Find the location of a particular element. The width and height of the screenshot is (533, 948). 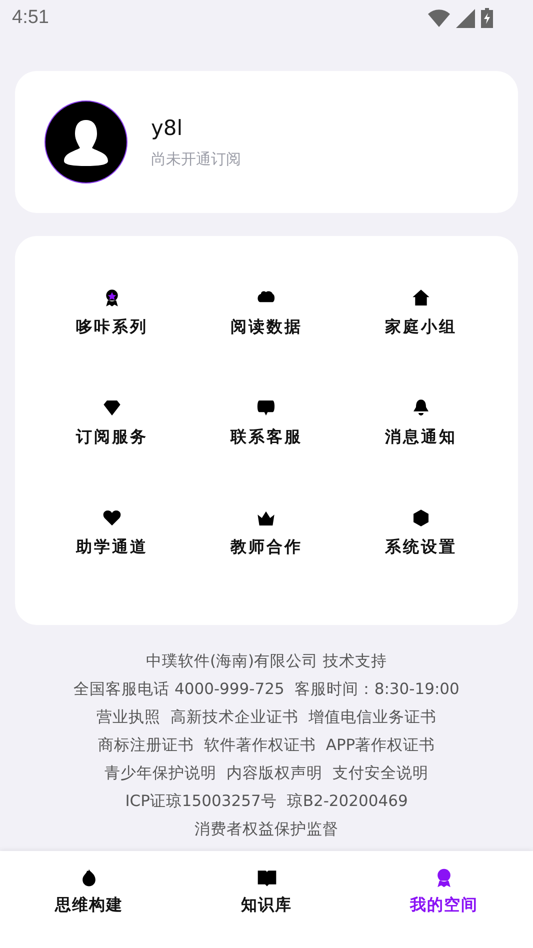

bell-icon is located at coordinates (420, 408).